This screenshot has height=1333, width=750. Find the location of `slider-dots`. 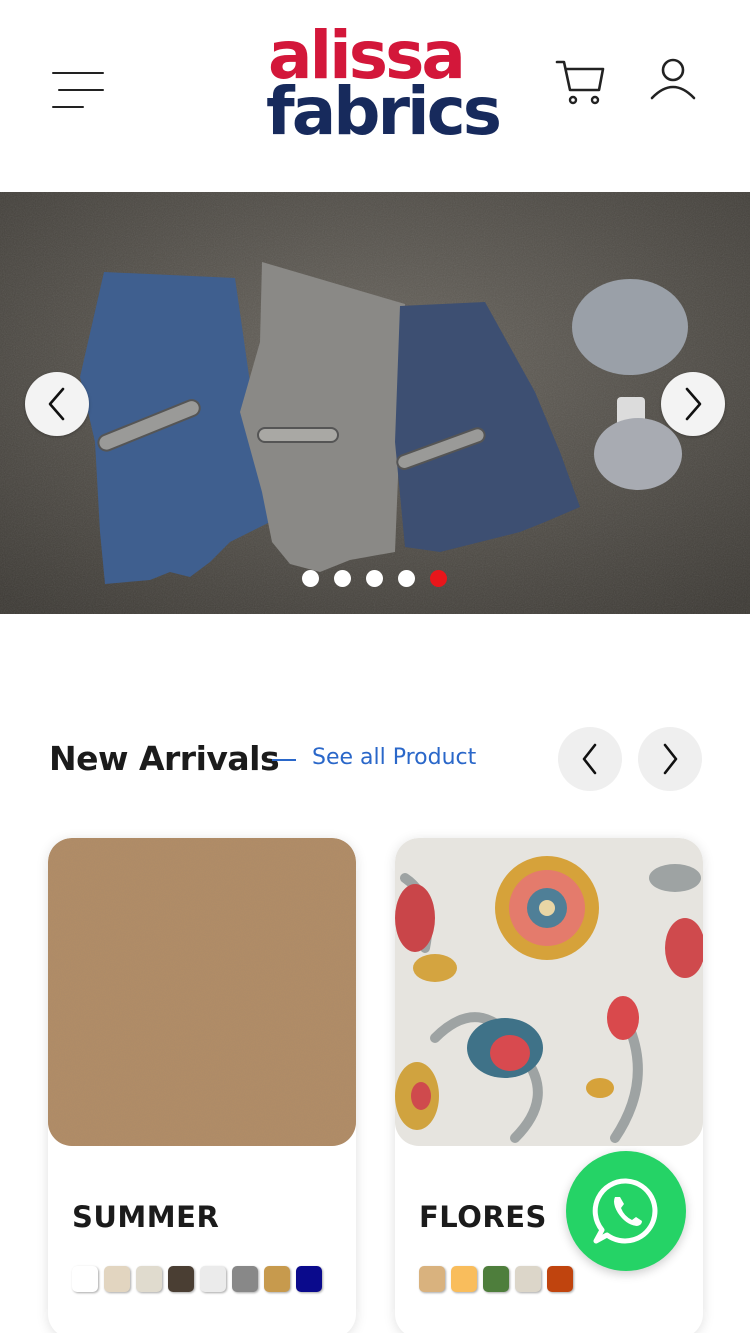

slider-dots is located at coordinates (374, 578).